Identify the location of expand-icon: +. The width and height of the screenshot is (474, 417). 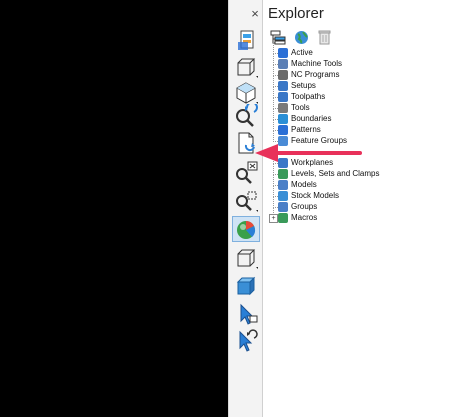
(273, 218).